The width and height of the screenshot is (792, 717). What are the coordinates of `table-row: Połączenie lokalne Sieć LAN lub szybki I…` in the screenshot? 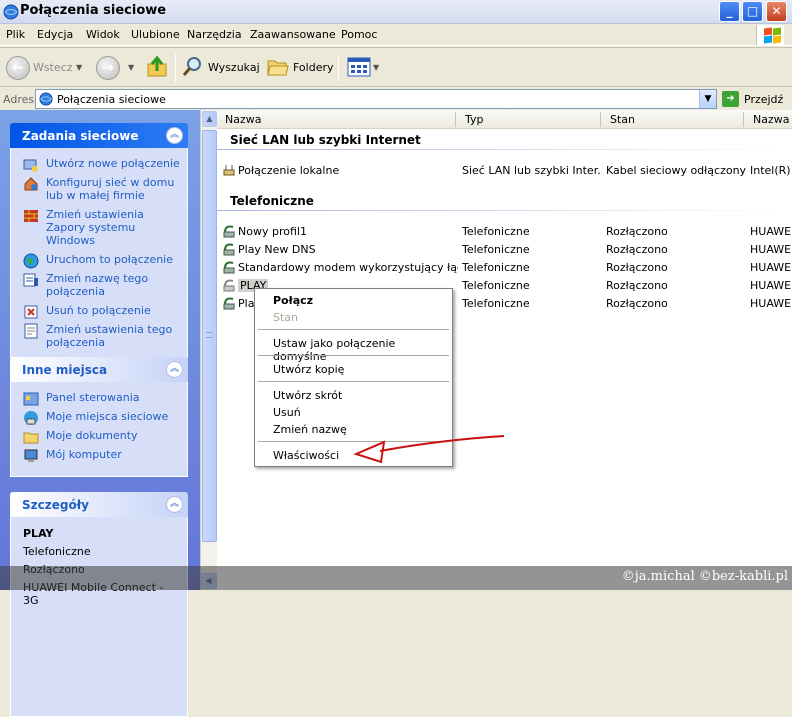 It's located at (504, 170).